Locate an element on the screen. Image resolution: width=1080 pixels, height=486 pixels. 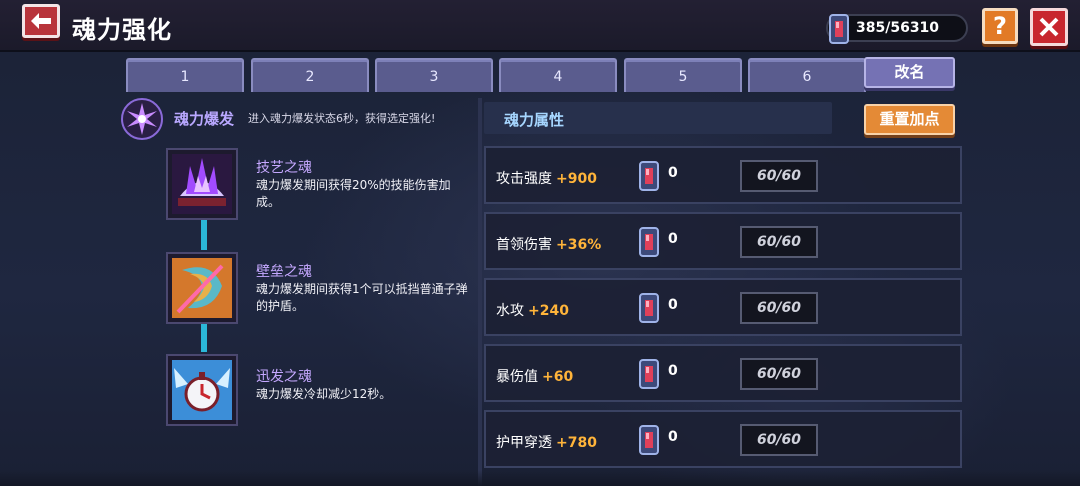
attributes-header-label: 魂力属性 is located at coordinates (534, 120).